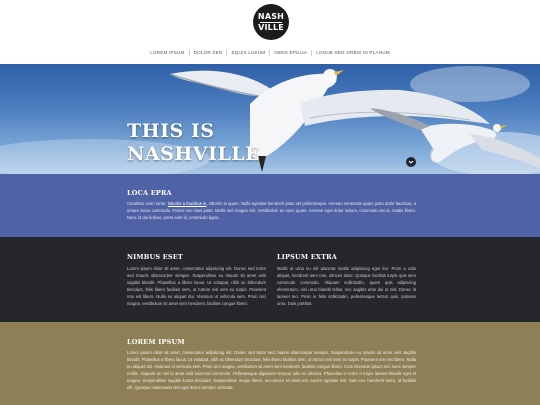 This screenshot has height=405, width=540. What do you see at coordinates (147, 203) in the screenshot?
I see `loca-epra-text-start: Curabitur enim tortor,` at bounding box center [147, 203].